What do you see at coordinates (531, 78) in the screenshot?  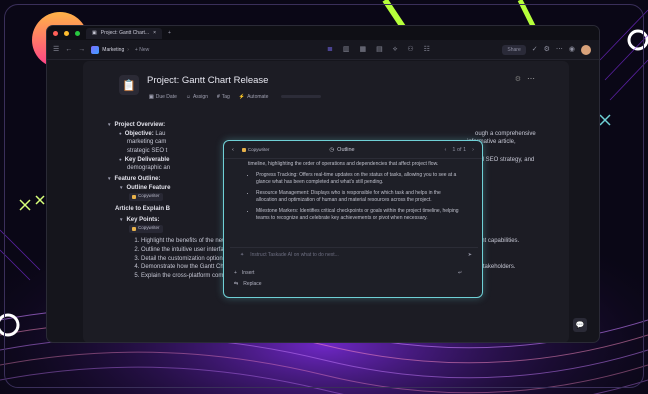 I see `page-more-icon: ⋯` at bounding box center [531, 78].